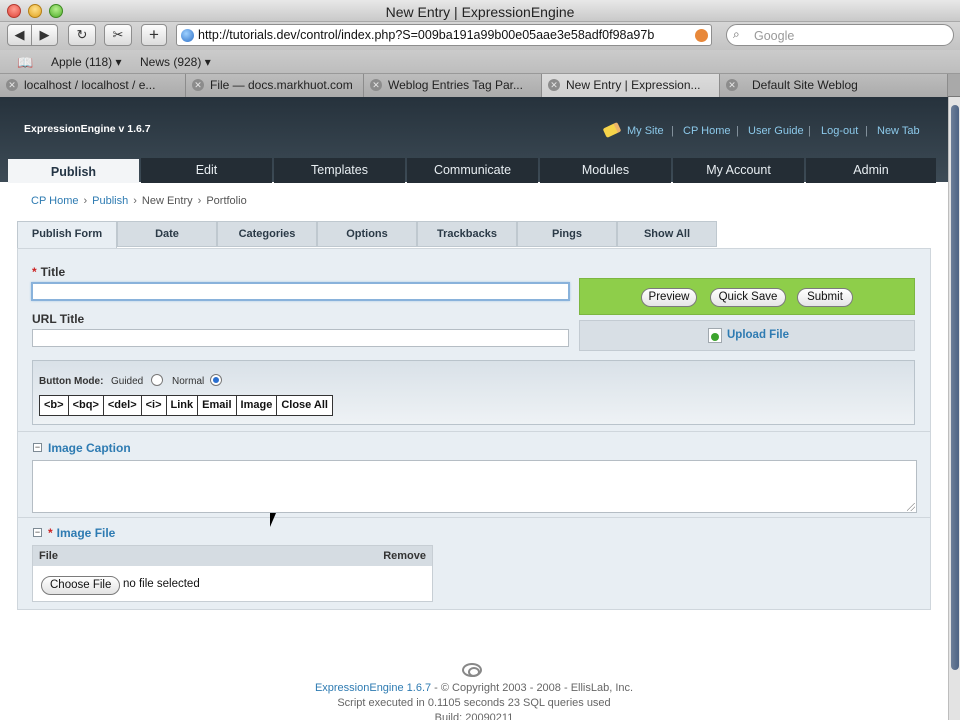  I want to click on header-link-cp-home: CP Home, so click(706, 131).